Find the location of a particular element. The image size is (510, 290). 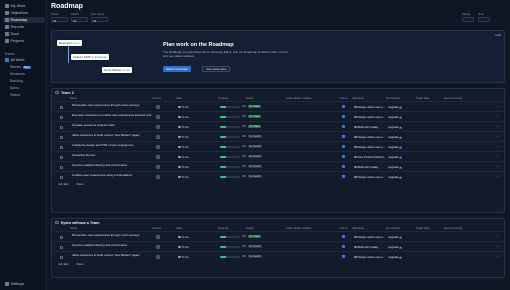

sidebar-item-reports: Reports is located at coordinates (24, 27).